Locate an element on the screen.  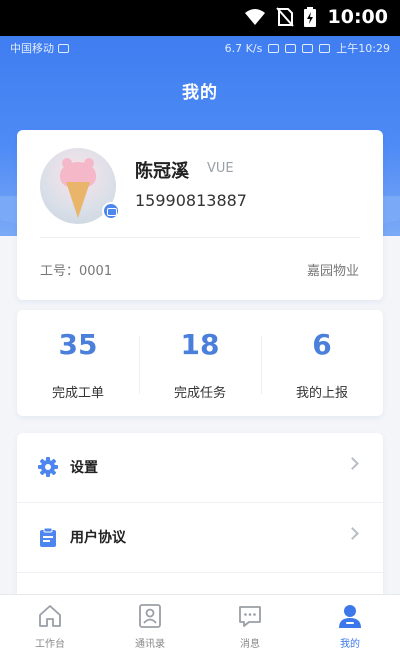
stat-completed-tasks: 18 完成任务 is located at coordinates (200, 363).